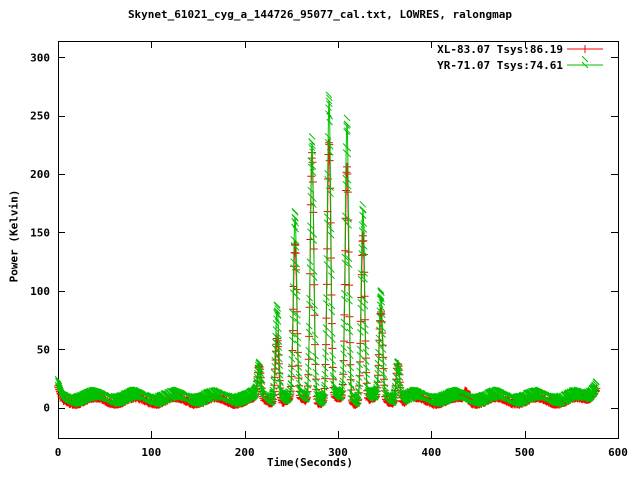 Image resolution: width=640 pixels, height=480 pixels. What do you see at coordinates (40, 57) in the screenshot?
I see `y-tick-label: 300` at bounding box center [40, 57].